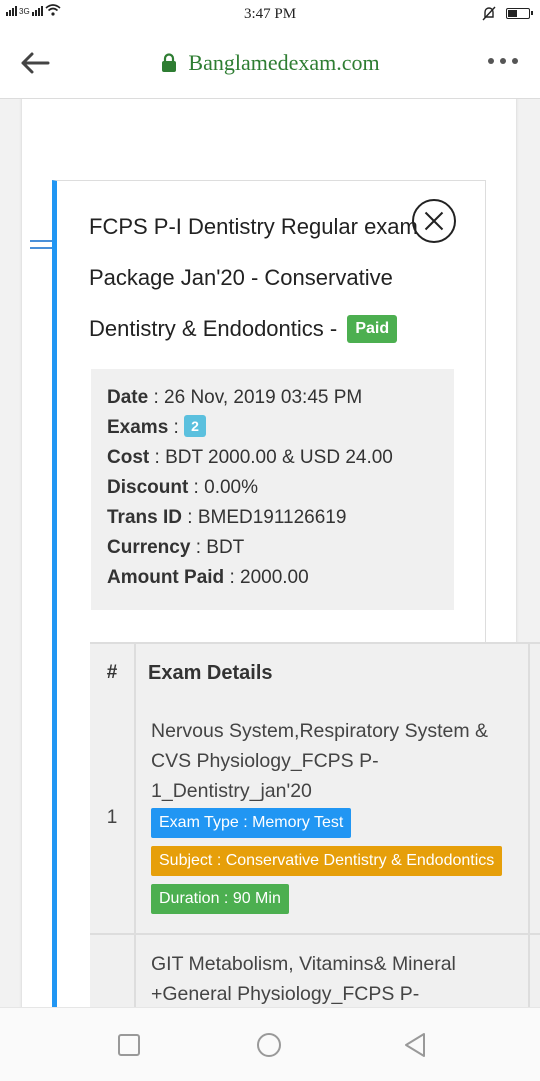 The height and width of the screenshot is (1081, 540). I want to click on detail-label: Discount, so click(148, 487).